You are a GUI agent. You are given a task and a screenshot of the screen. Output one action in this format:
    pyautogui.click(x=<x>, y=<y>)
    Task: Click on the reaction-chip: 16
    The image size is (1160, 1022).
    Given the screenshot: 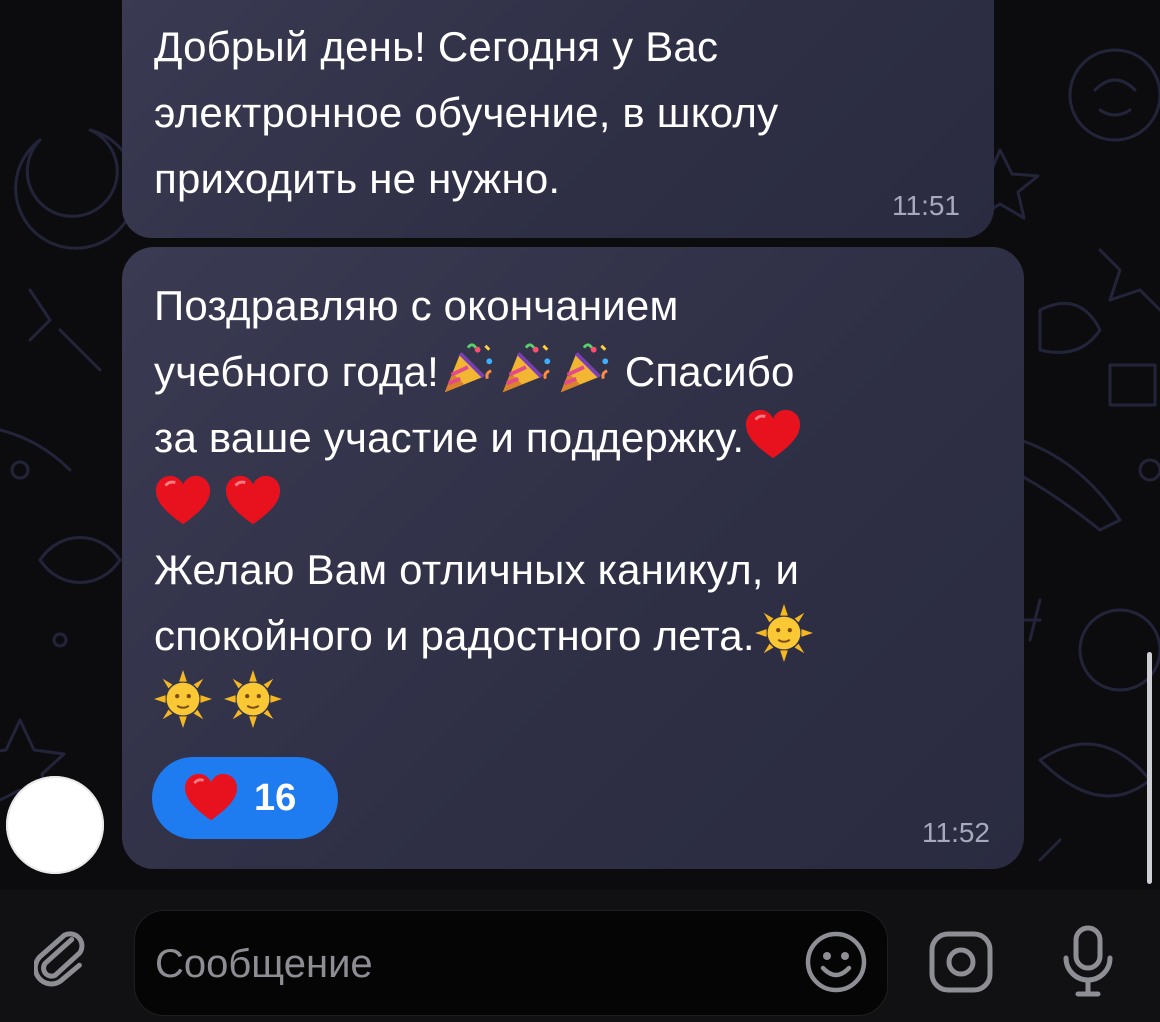 What is the action you would take?
    pyautogui.click(x=245, y=798)
    